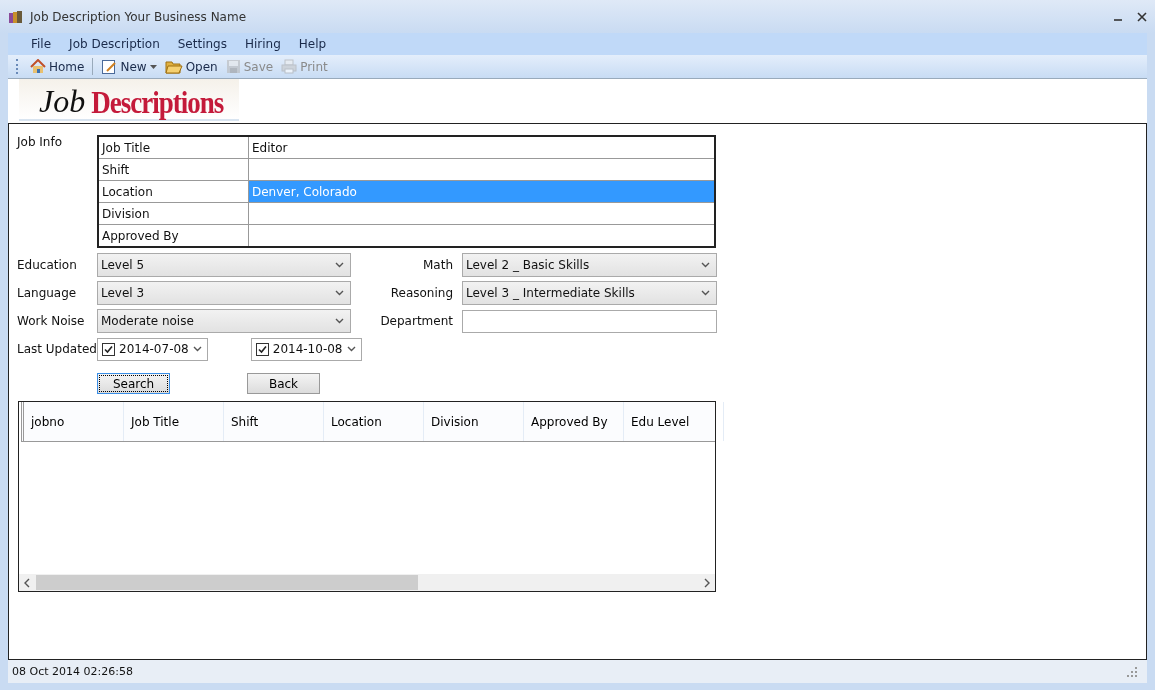  Describe the element at coordinates (416, 321) in the screenshot. I see `field-label: Department` at that location.